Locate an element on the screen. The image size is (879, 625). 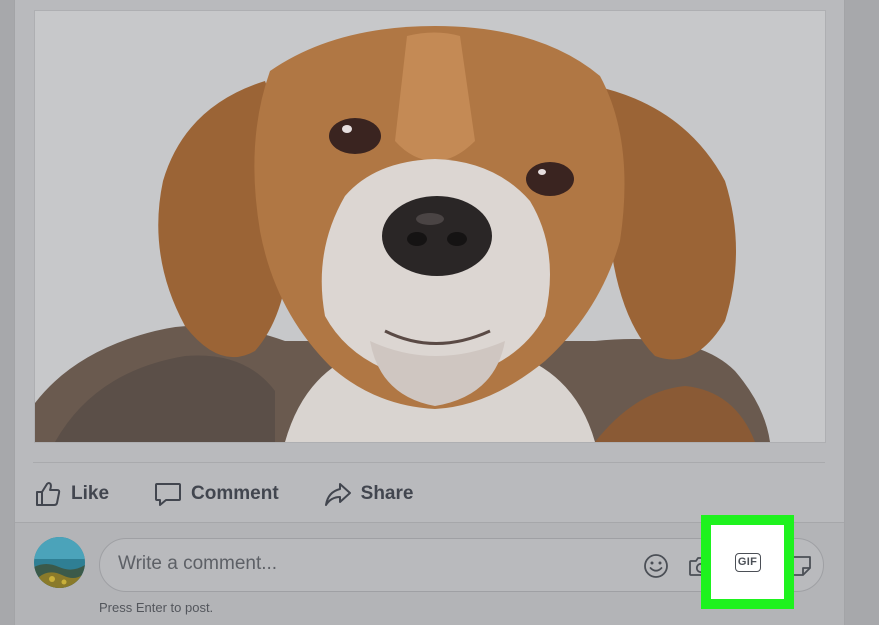
comment-input is located at coordinates (368, 564).